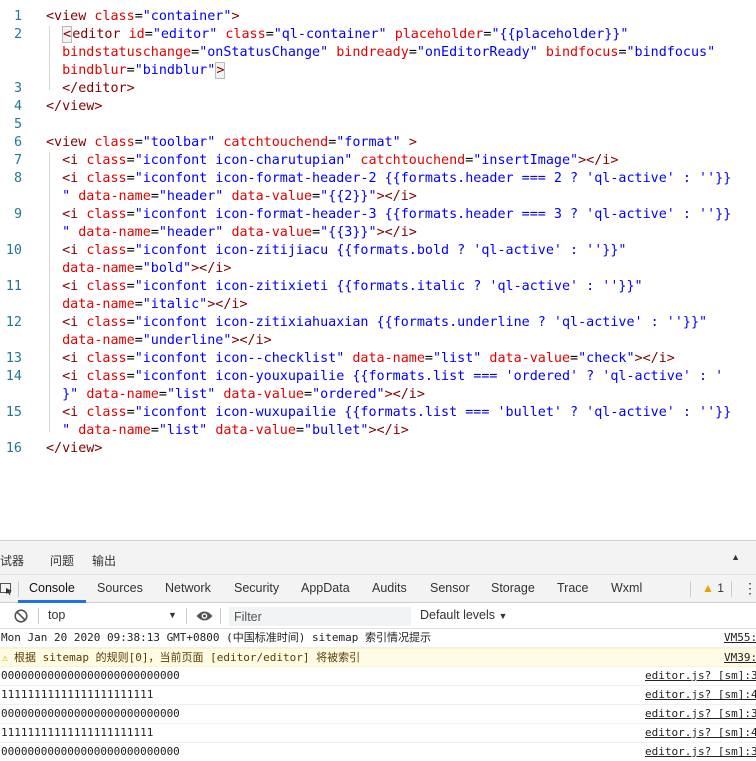 Image resolution: width=756 pixels, height=761 pixels. What do you see at coordinates (17, 124) in the screenshot?
I see `line-number: 5` at bounding box center [17, 124].